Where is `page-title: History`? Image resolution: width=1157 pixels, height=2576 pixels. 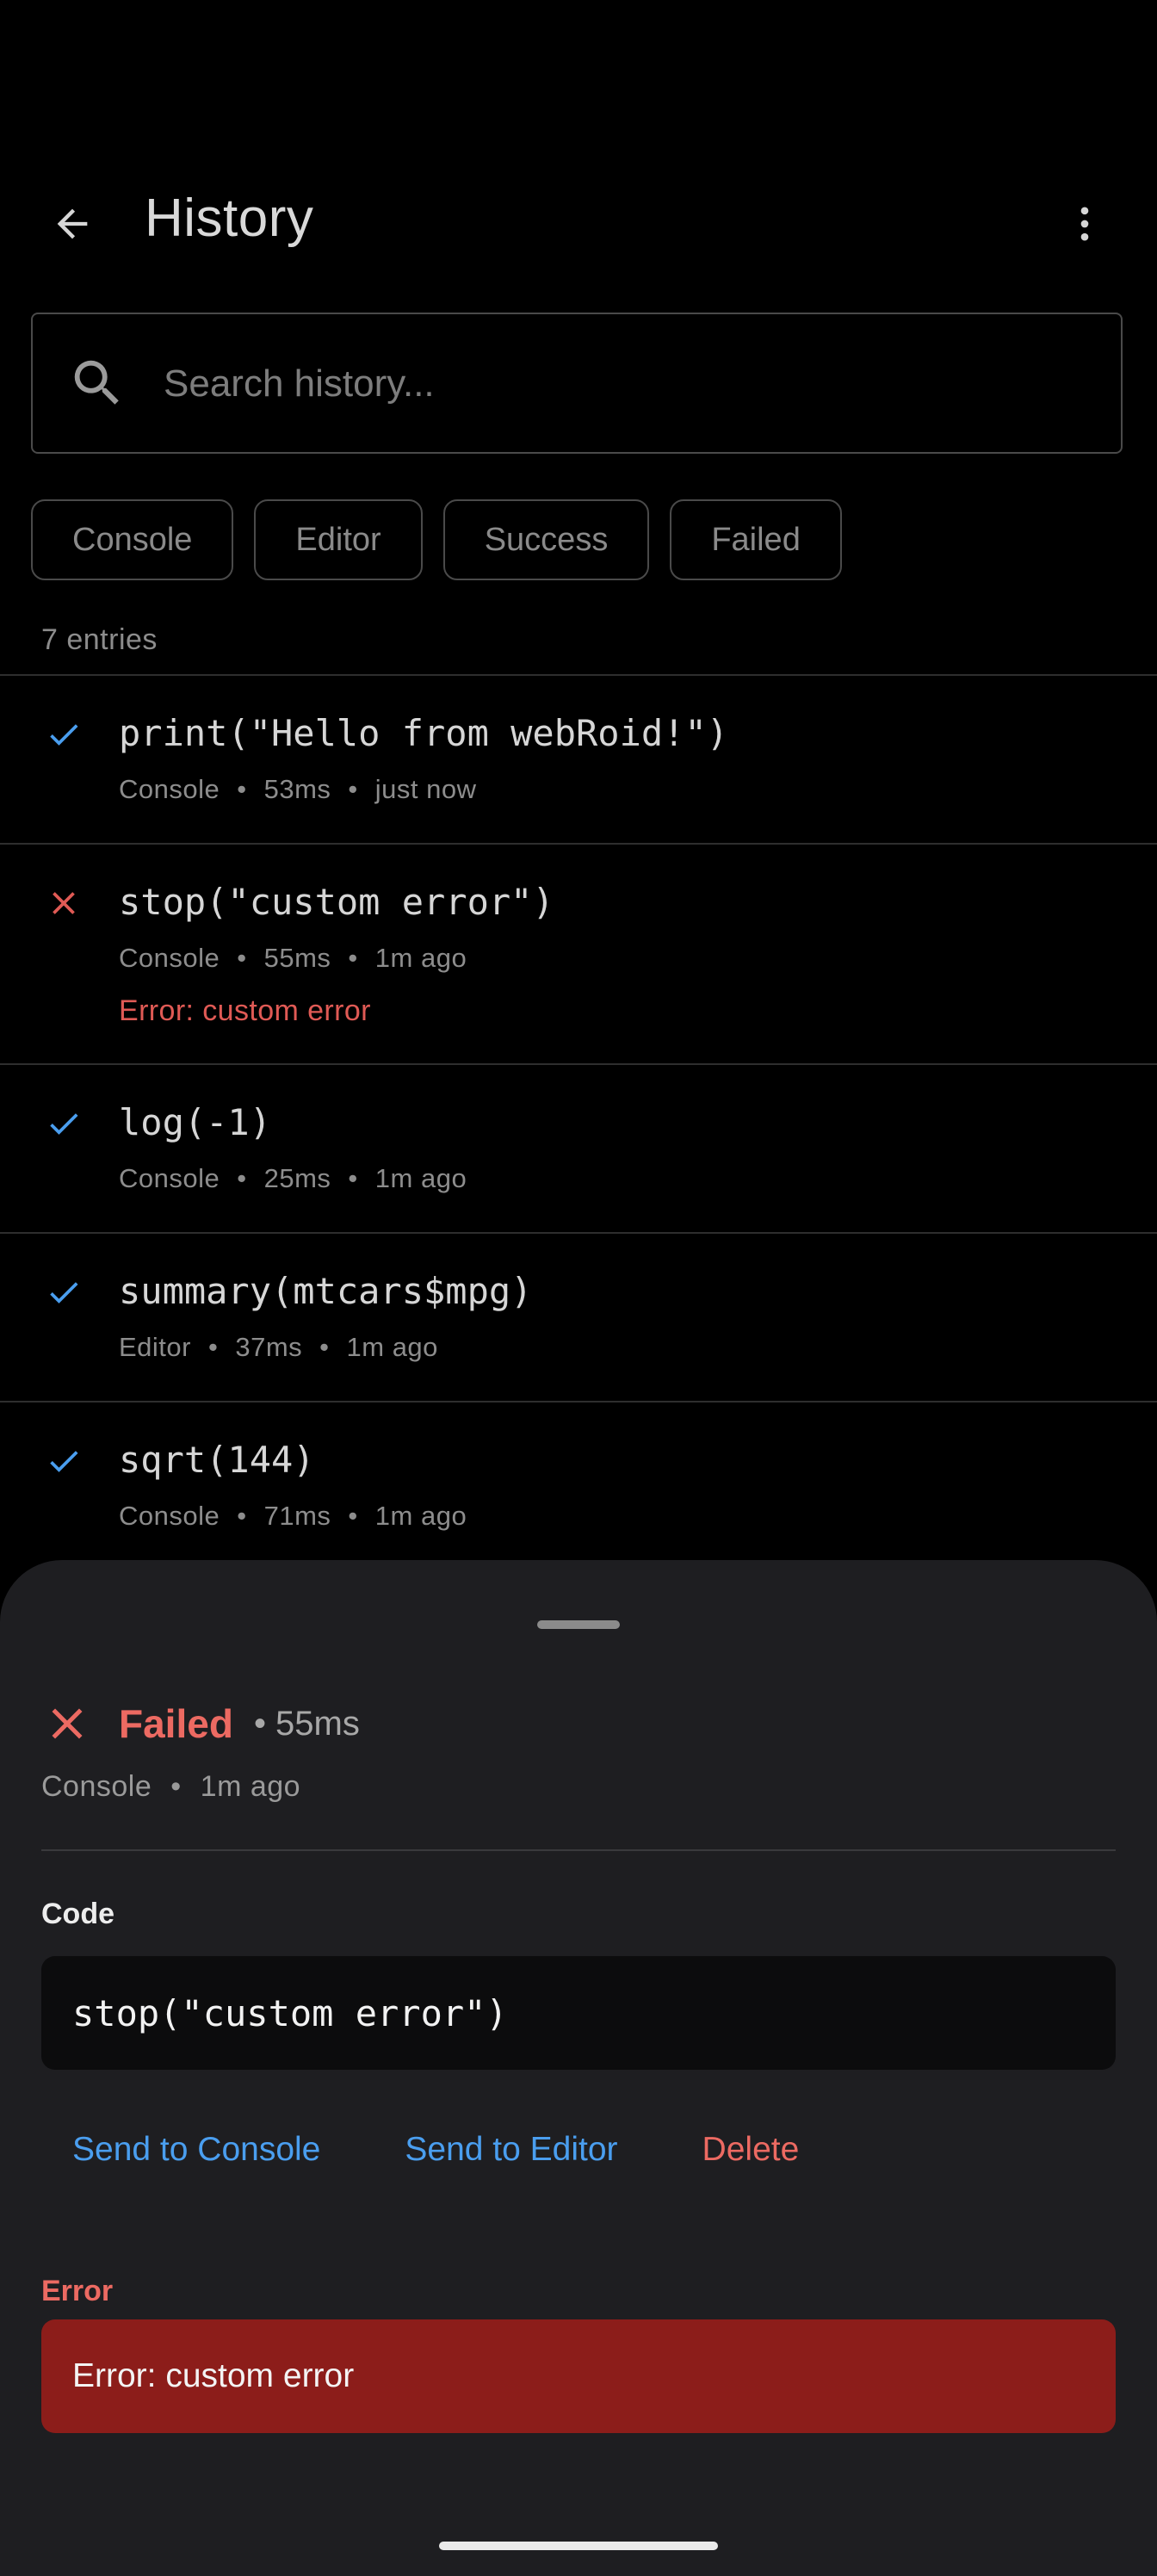 page-title: History is located at coordinates (230, 219).